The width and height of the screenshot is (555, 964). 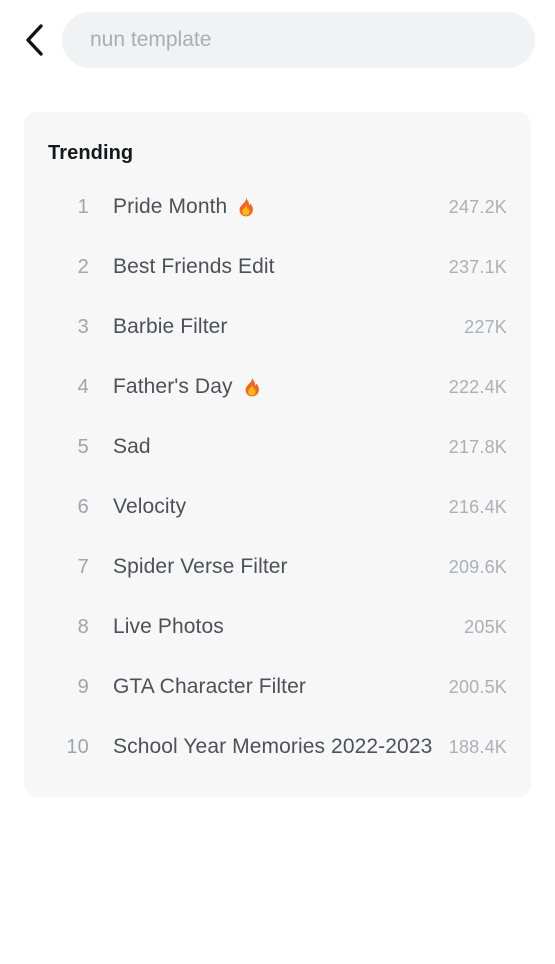 What do you see at coordinates (281, 327) in the screenshot?
I see `trending-title: Barbie Filter` at bounding box center [281, 327].